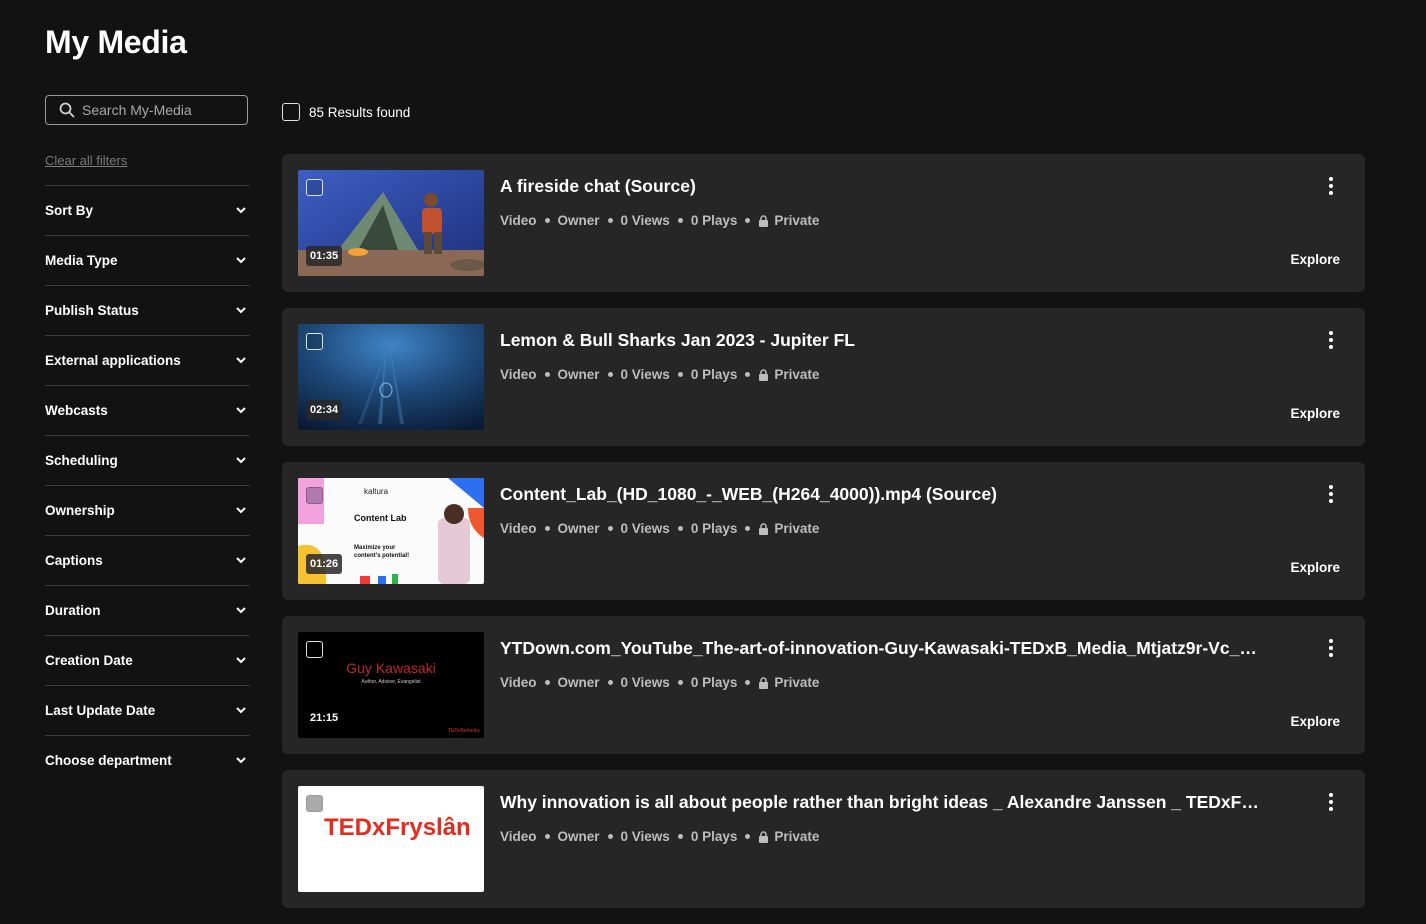 This screenshot has height=924, width=1426. I want to click on filter-label: Publish Status, so click(92, 310).